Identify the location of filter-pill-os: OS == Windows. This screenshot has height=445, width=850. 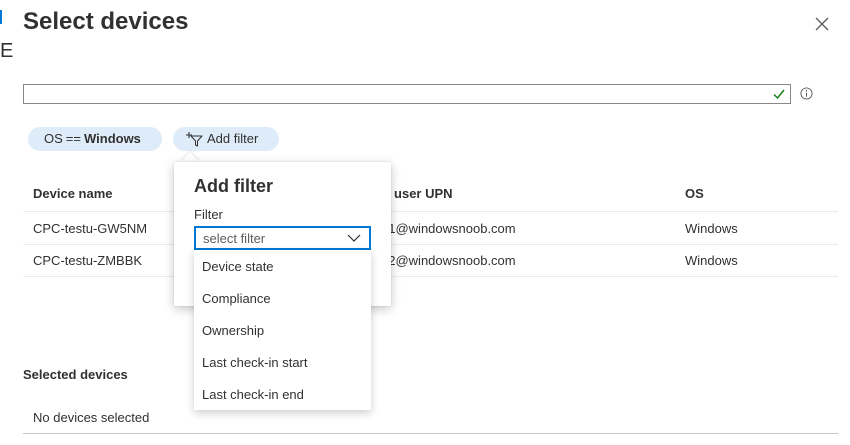
(95, 139).